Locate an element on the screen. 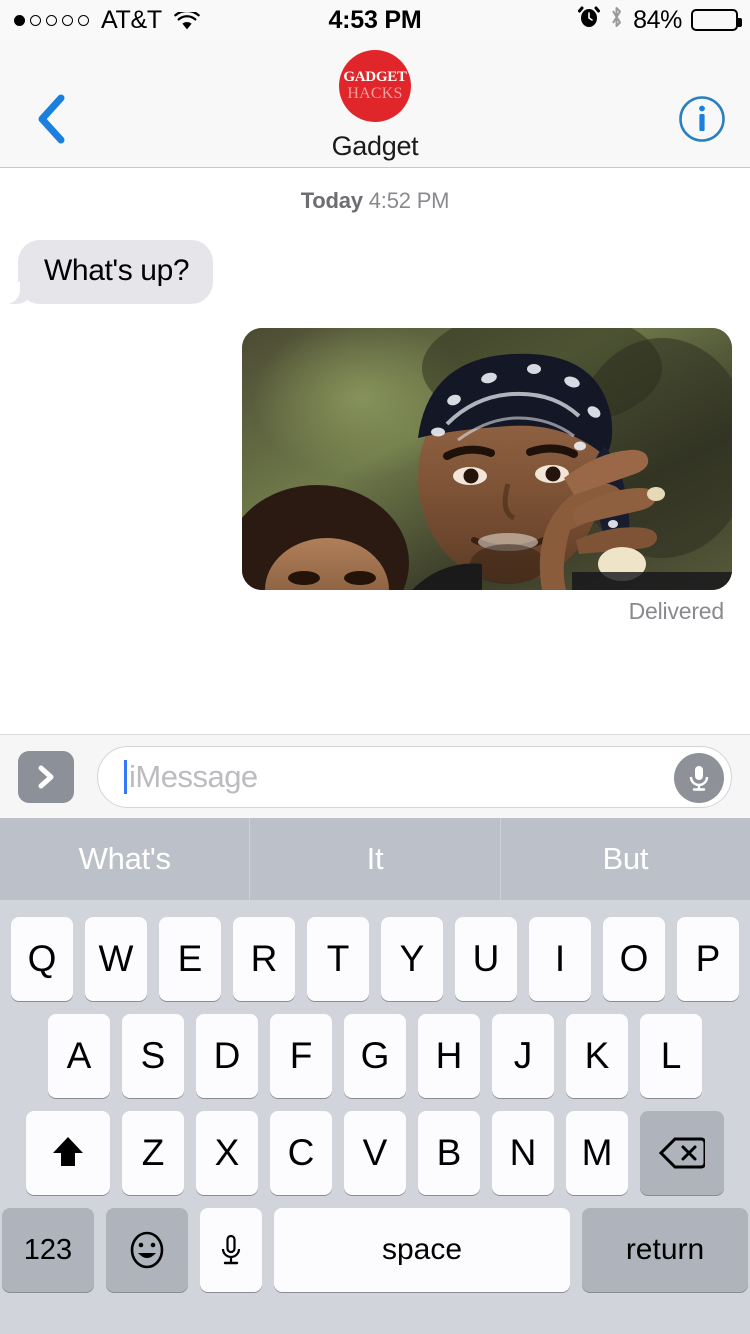 This screenshot has width=750, height=1334. text-cursor is located at coordinates (125, 776).